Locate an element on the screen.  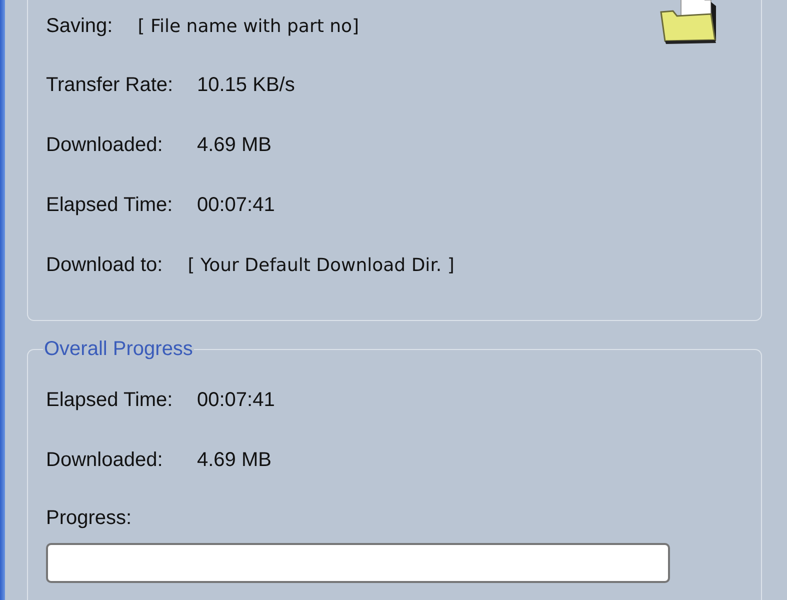
field-value: [ Your Default Download Dir. ] is located at coordinates (321, 266).